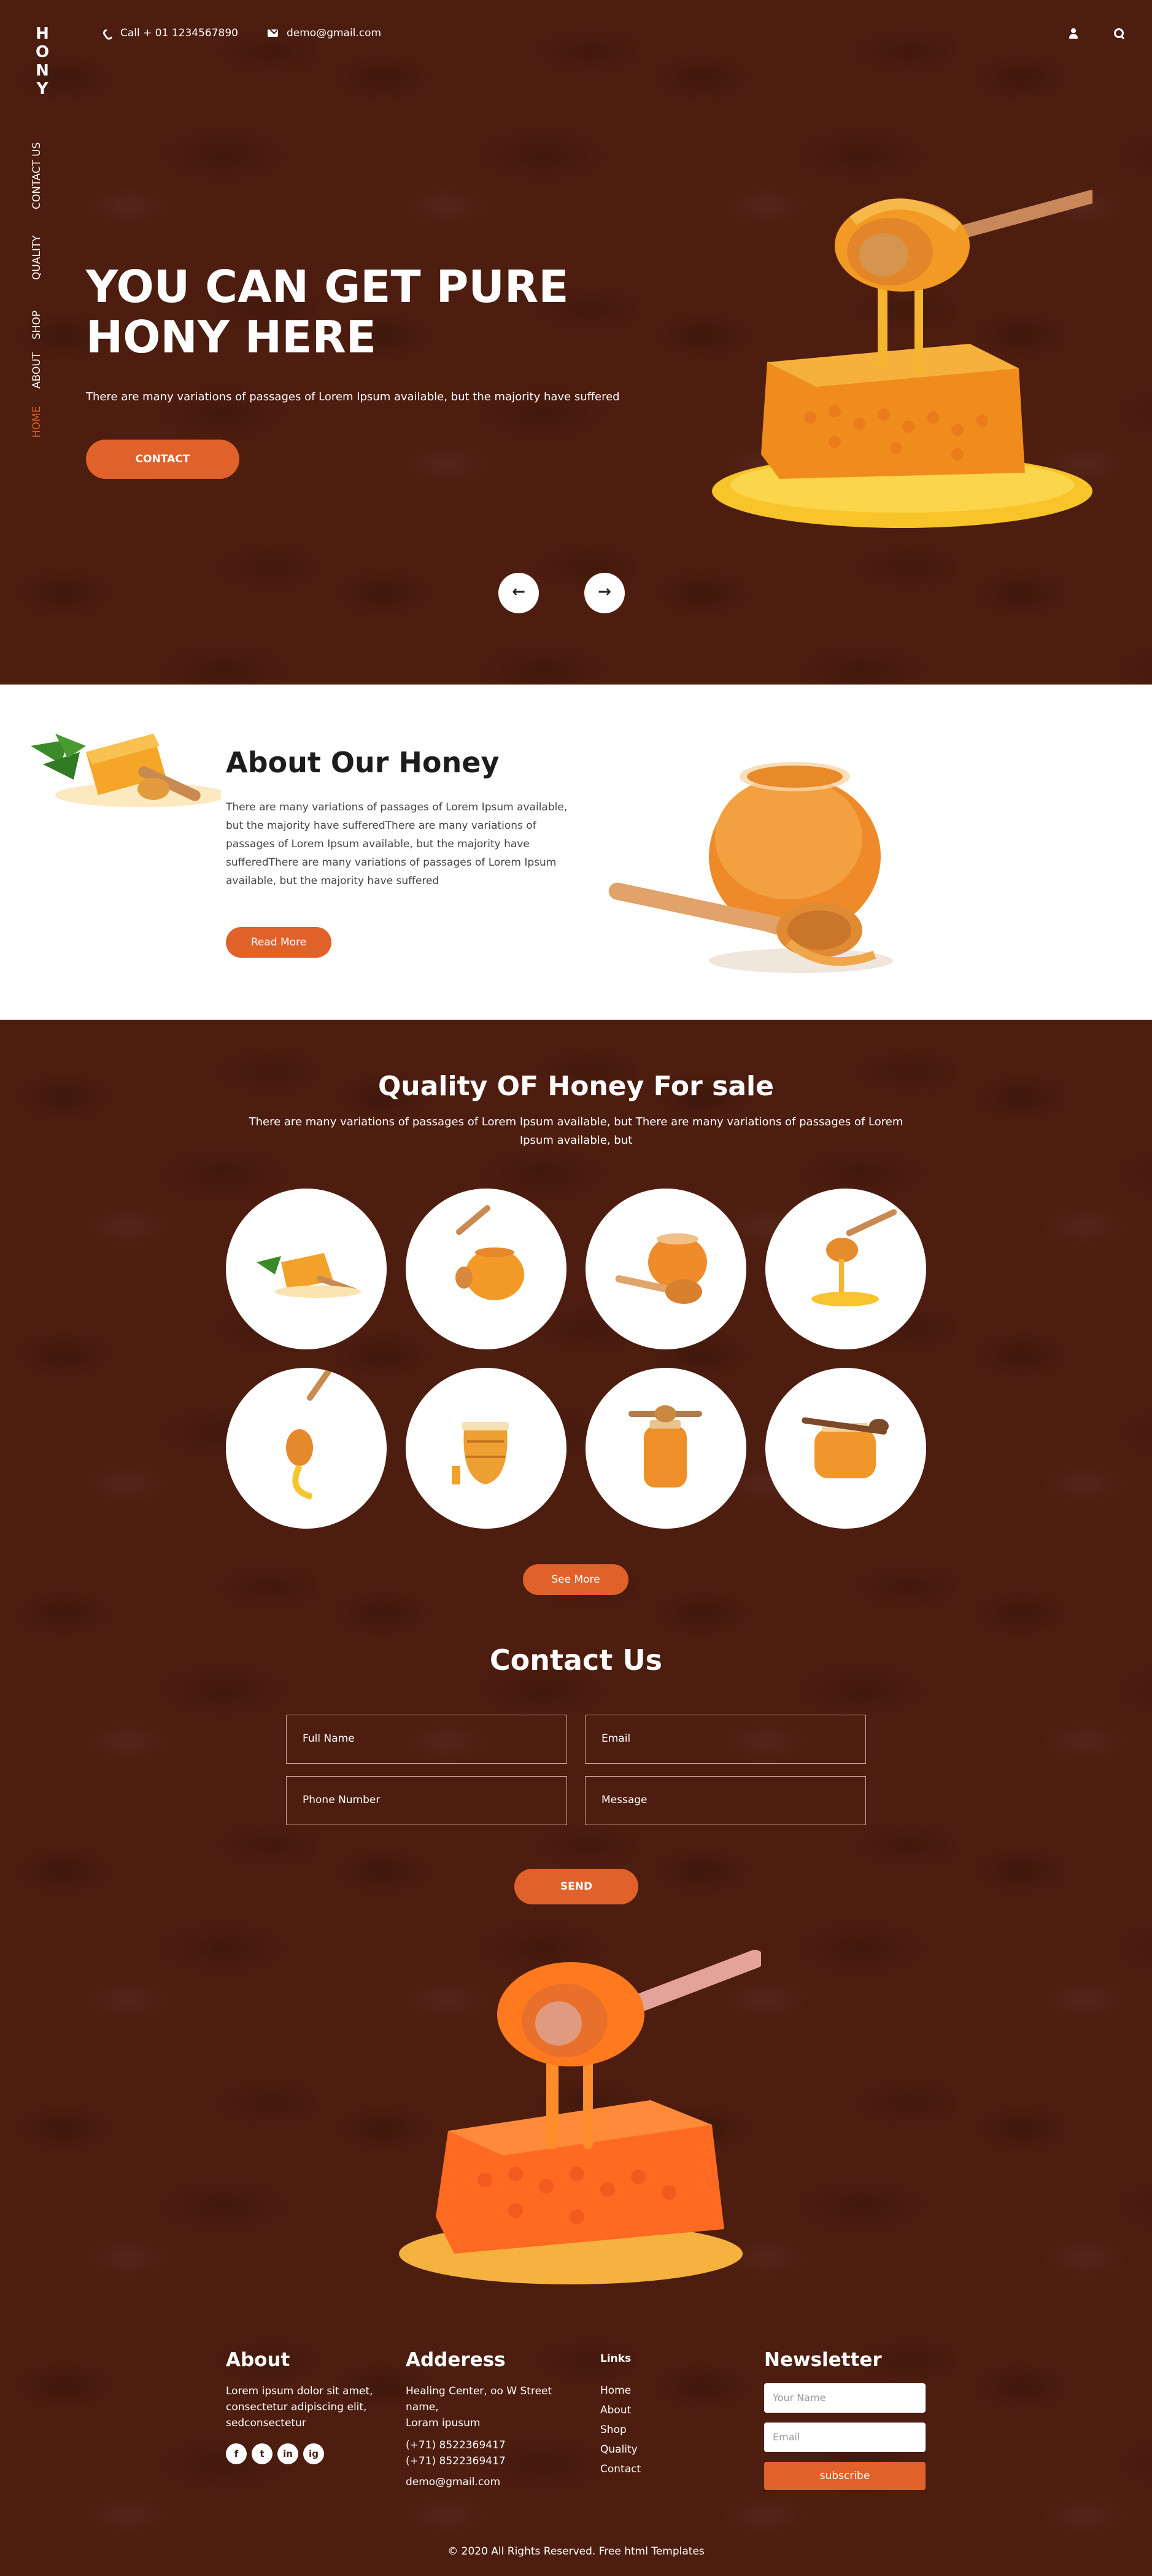 Image resolution: width=1152 pixels, height=2576 pixels. What do you see at coordinates (1097, 33) in the screenshot?
I see `header-icons` at bounding box center [1097, 33].